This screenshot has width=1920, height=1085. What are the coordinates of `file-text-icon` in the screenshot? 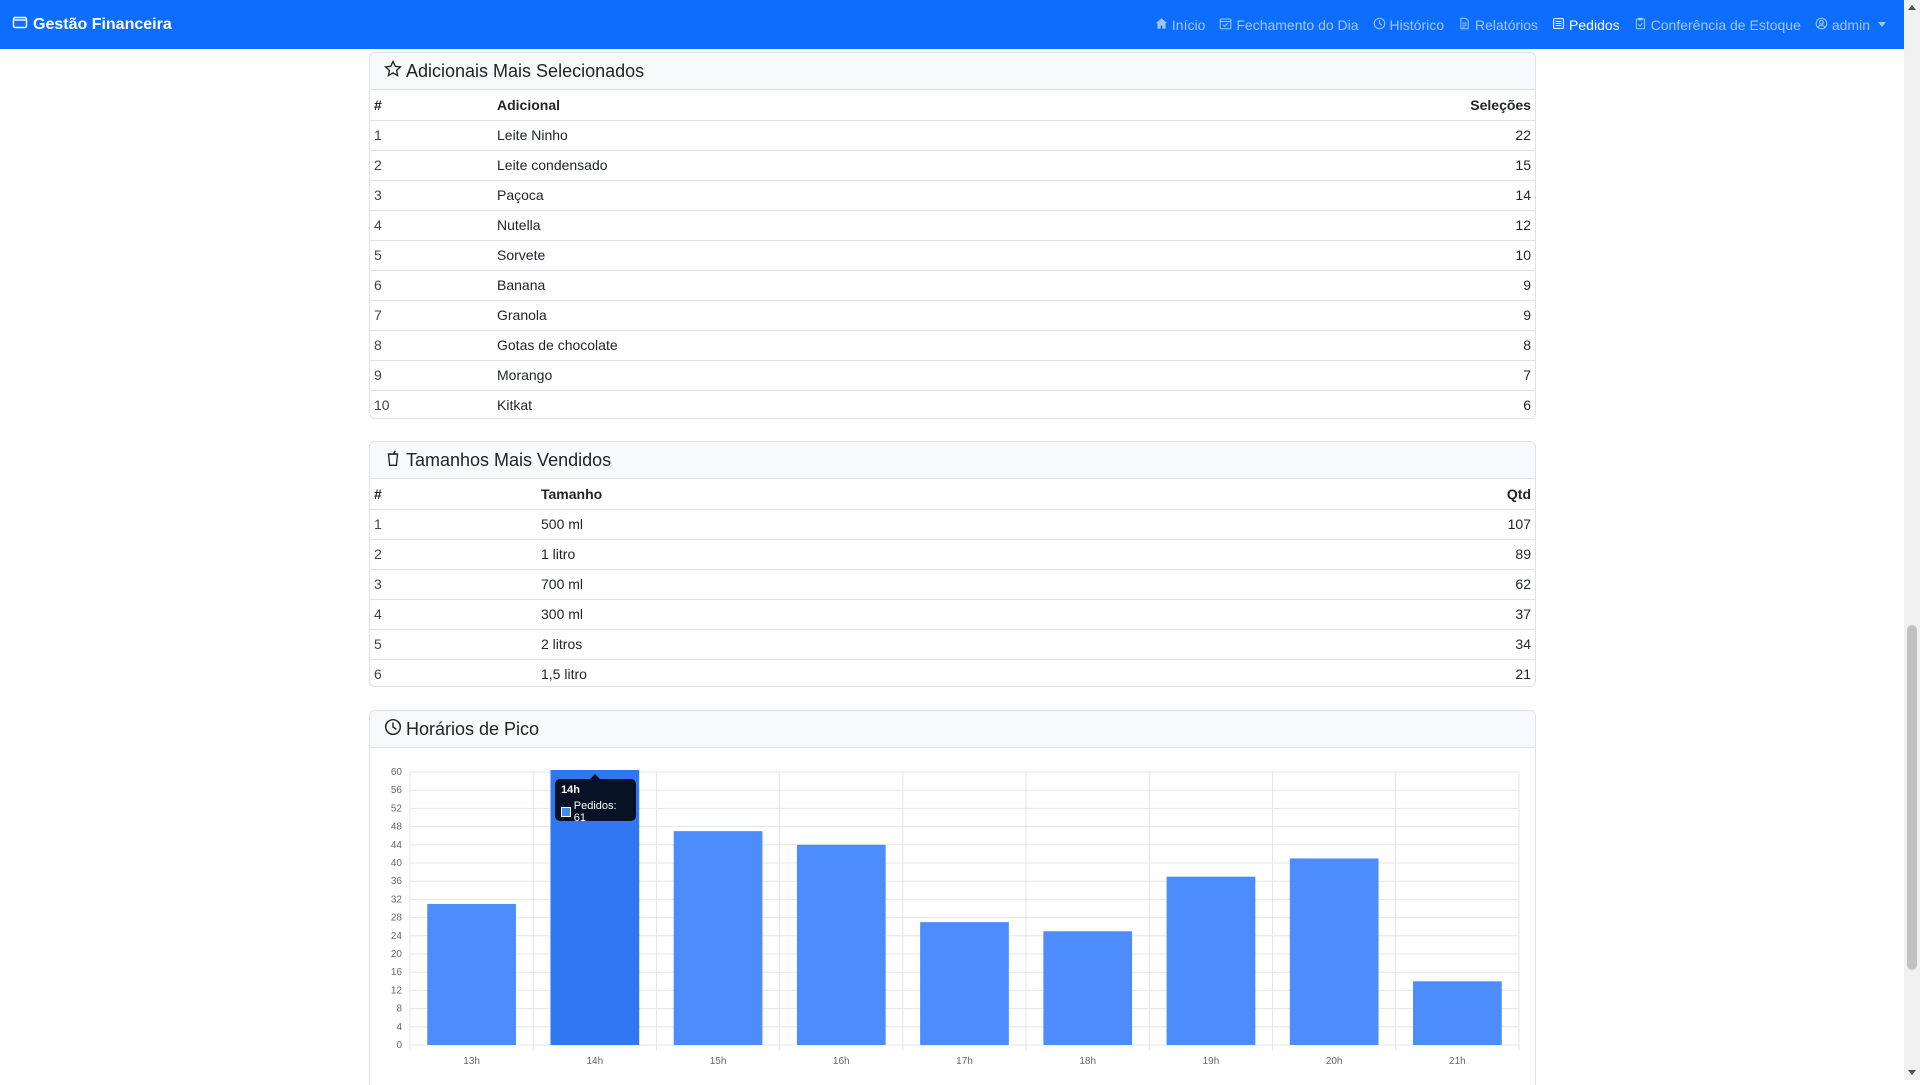 It's located at (1464, 25).